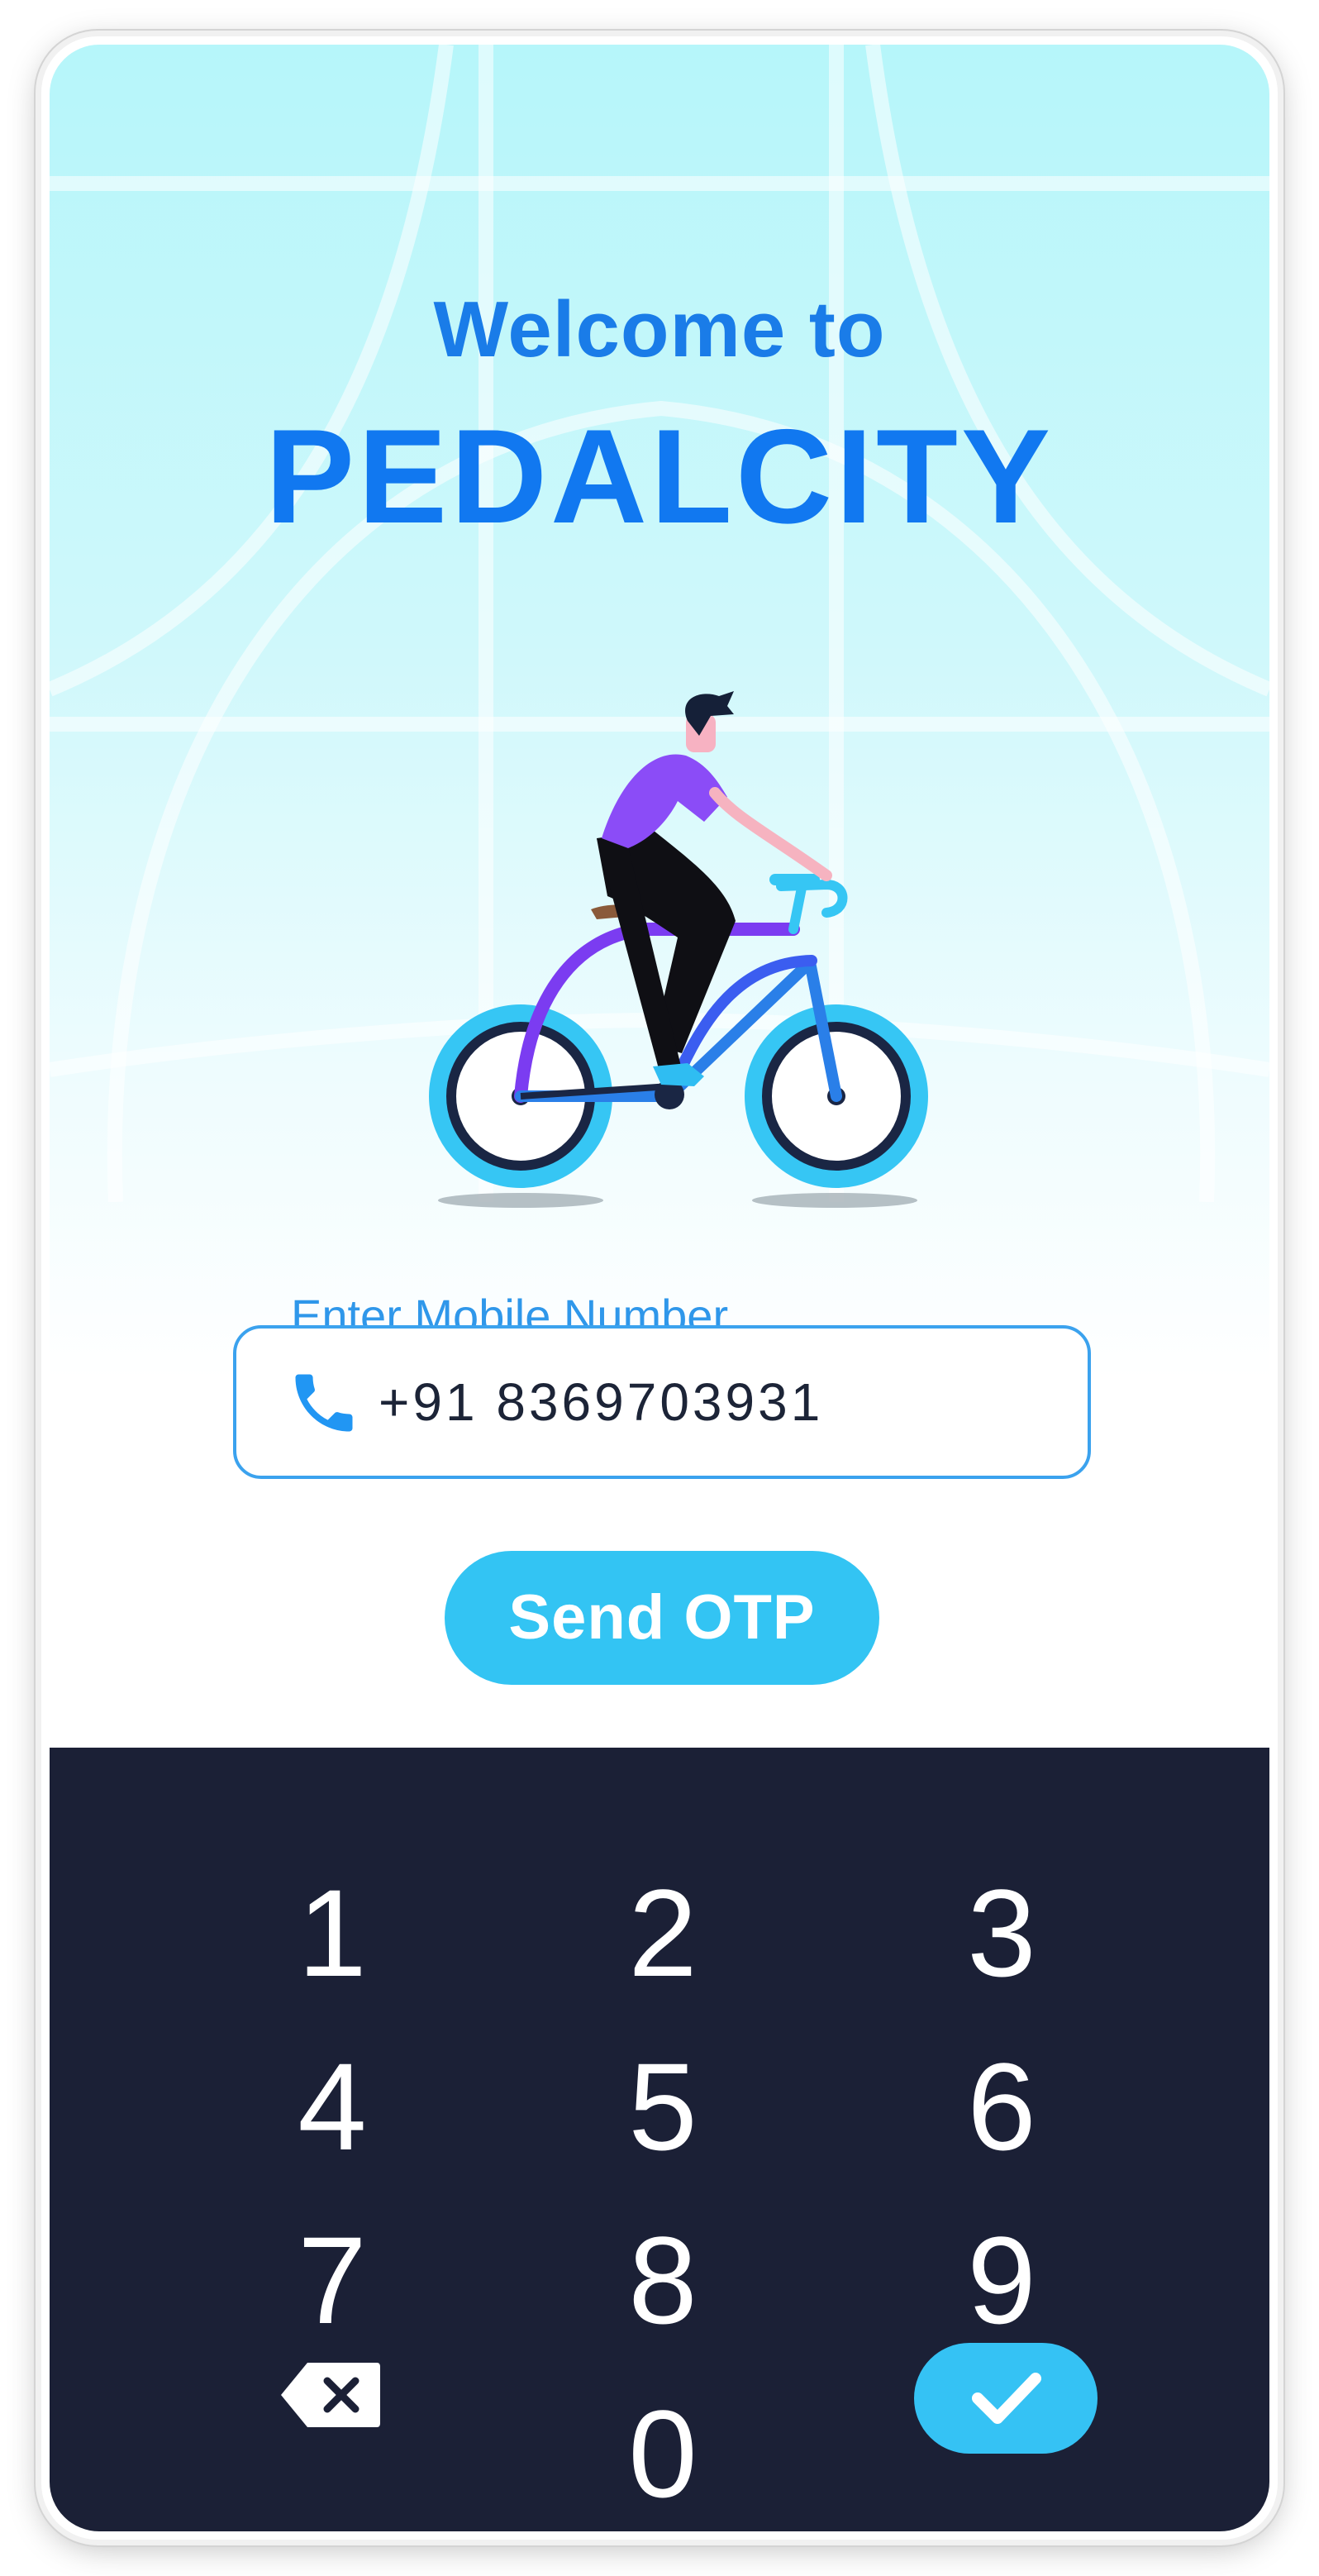 Image resolution: width=1319 pixels, height=2576 pixels. Describe the element at coordinates (332, 2280) in the screenshot. I see `key-7: 7` at that location.